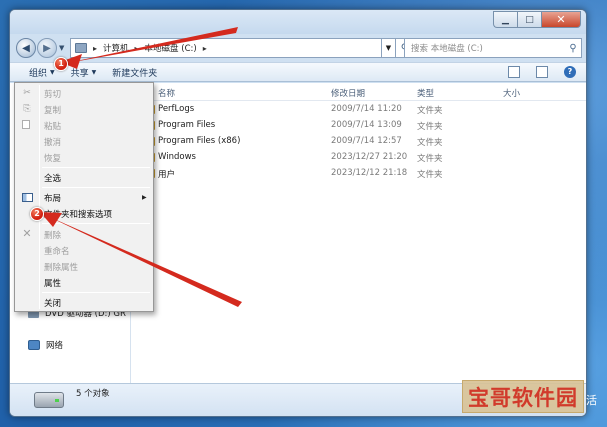 The image size is (607, 427). I want to click on file-row: Program Files (x86) 2009/7/14 12:57 文件夹, so click(358, 142).